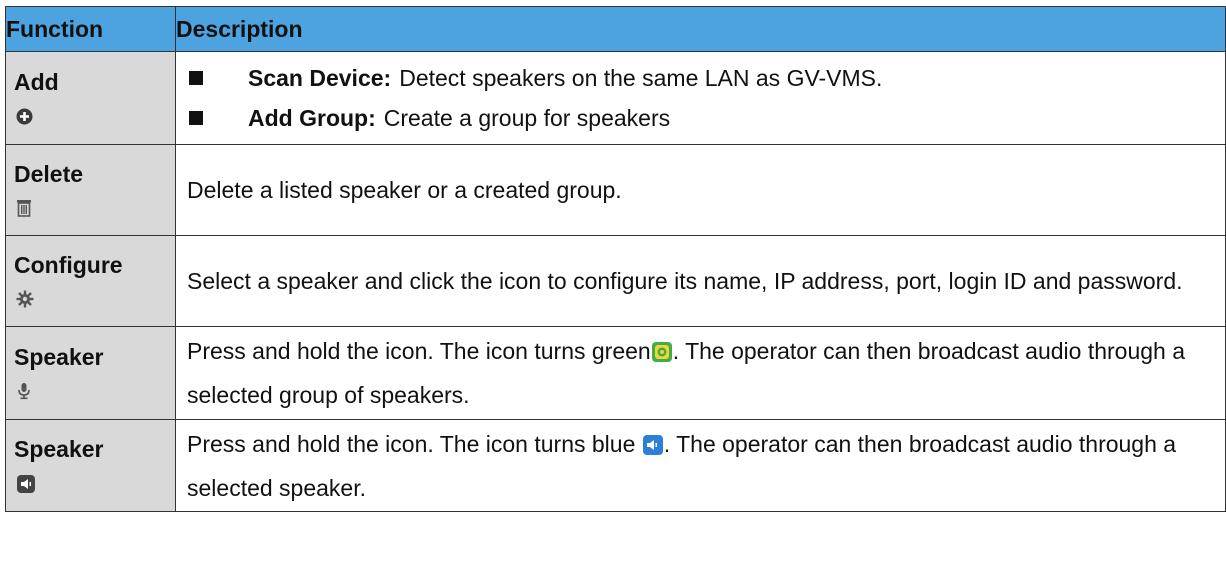 Image resolution: width=1226 pixels, height=586 pixels. What do you see at coordinates (25, 301) in the screenshot?
I see `gear-icon` at bounding box center [25, 301].